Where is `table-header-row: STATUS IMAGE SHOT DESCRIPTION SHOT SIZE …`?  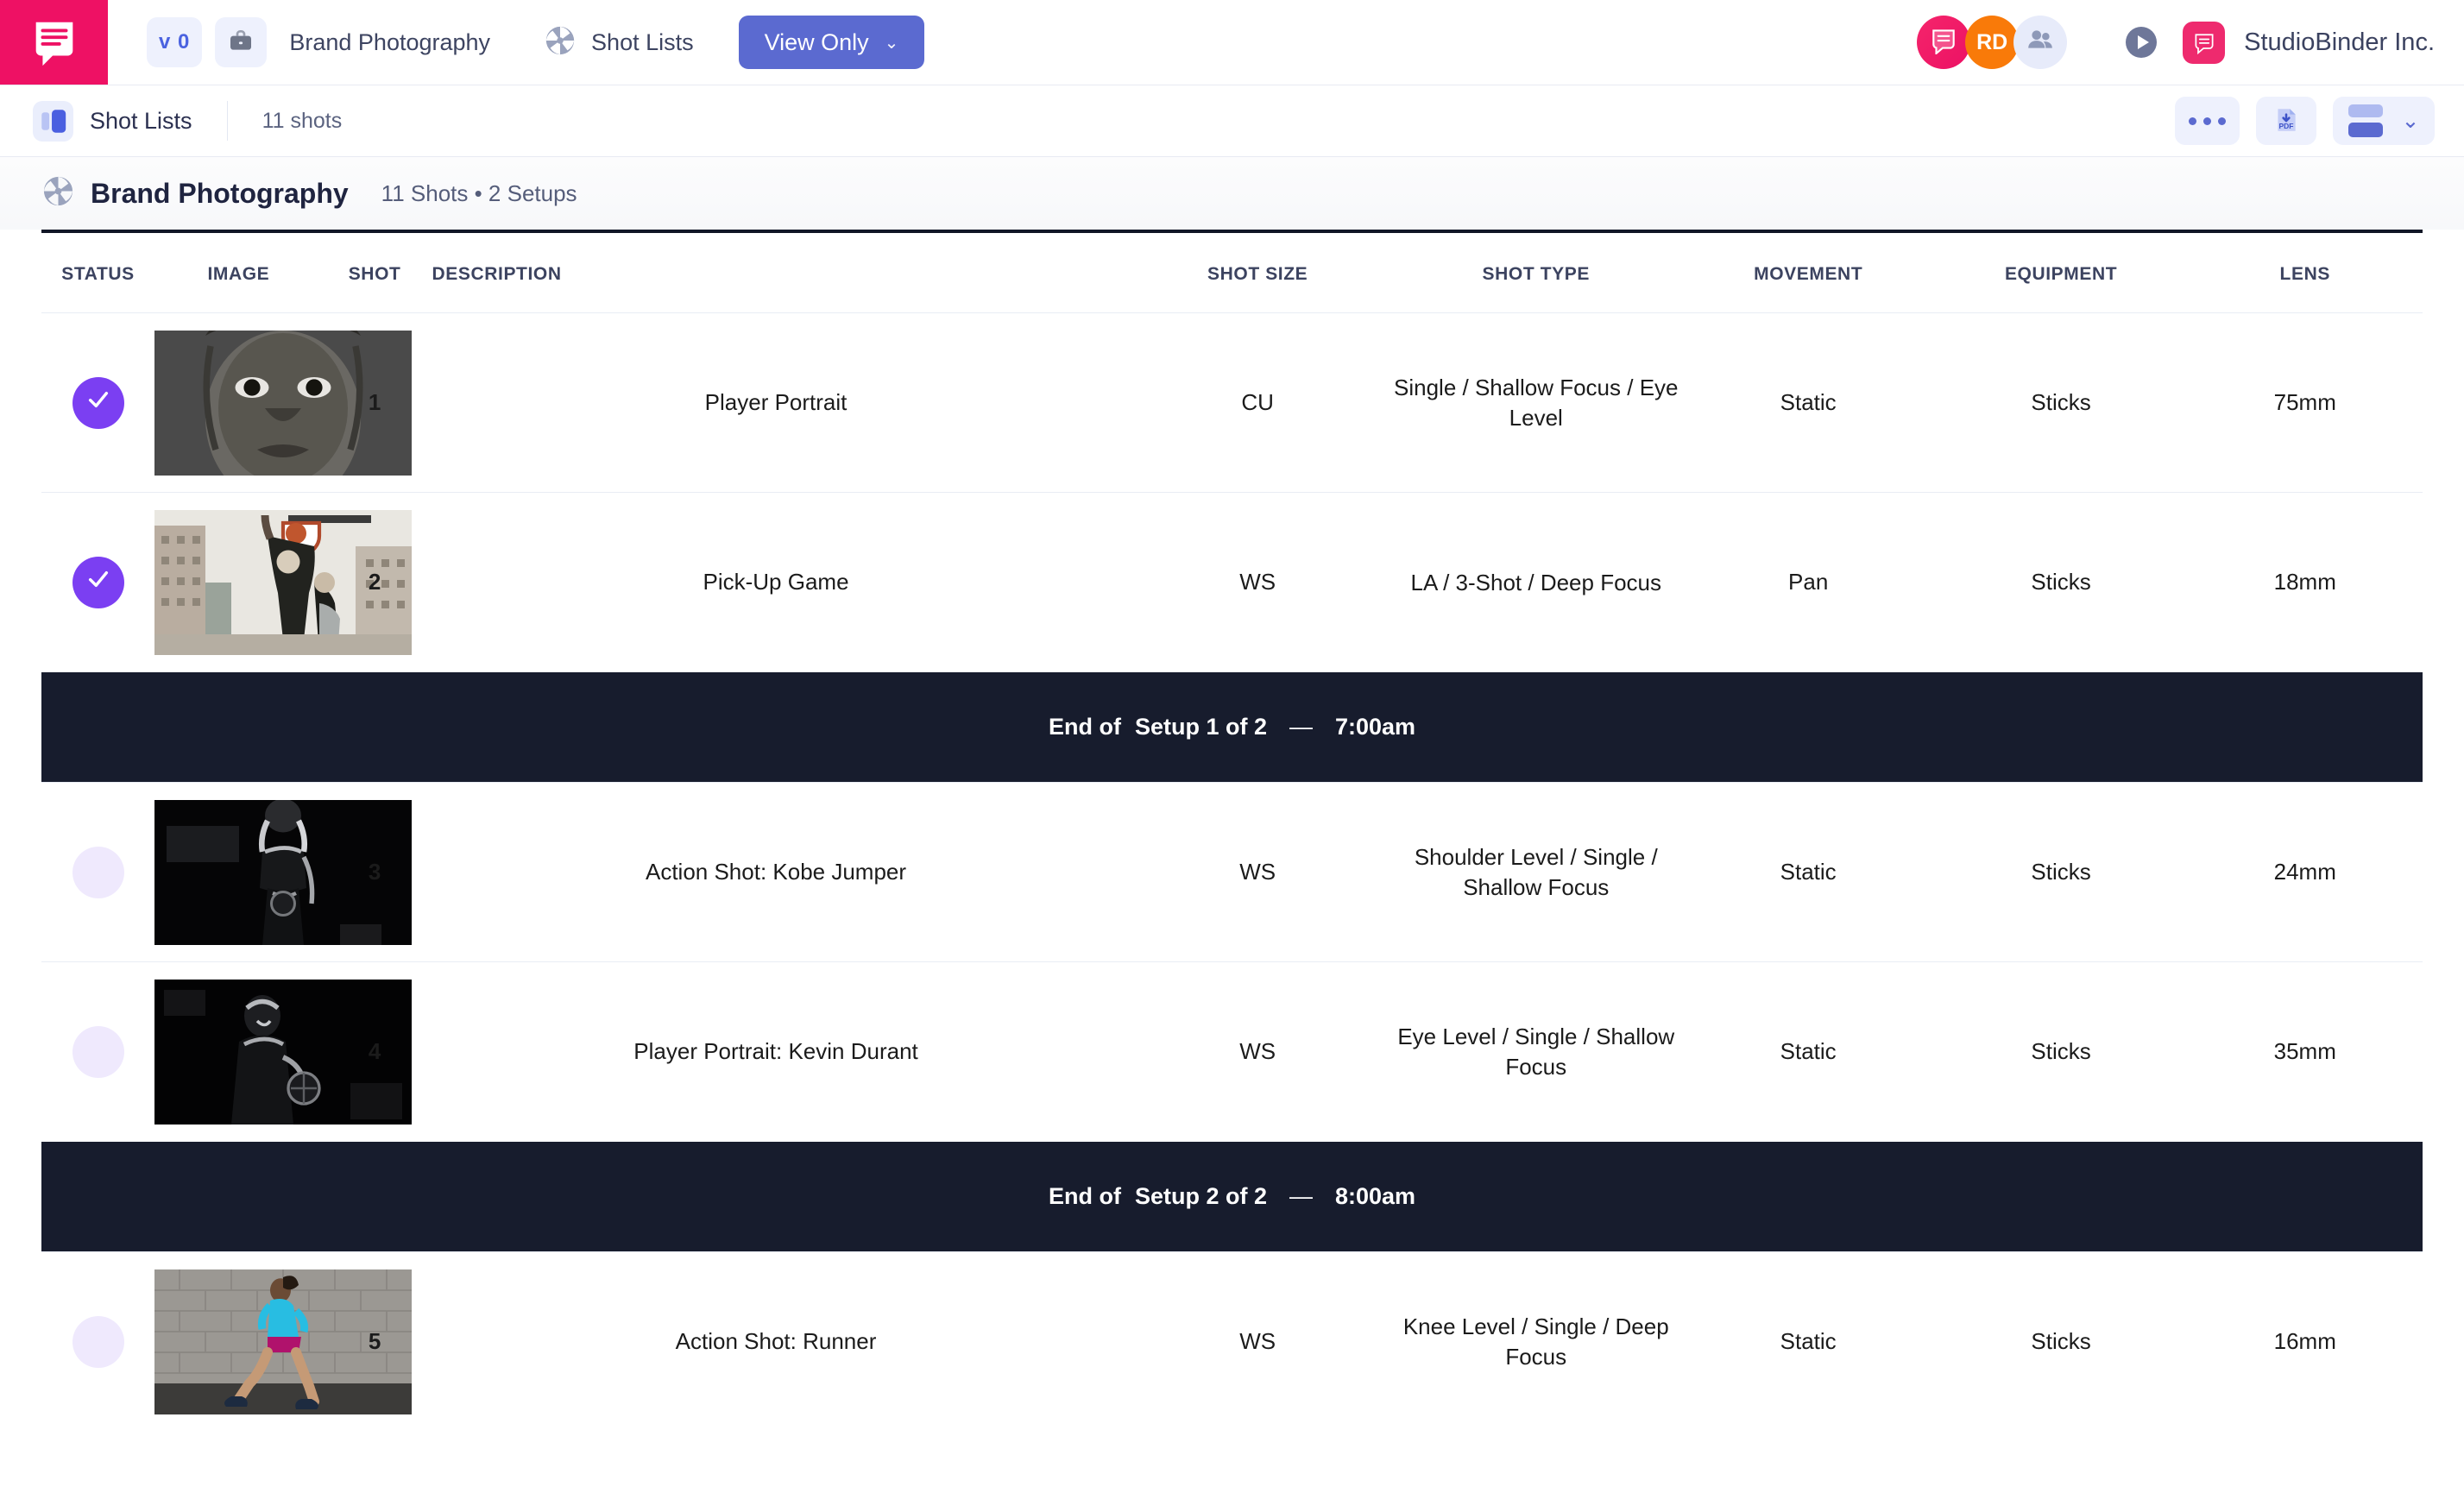
table-header-row: STATUS IMAGE SHOT DESCRIPTION SHOT SIZE … is located at coordinates (1232, 273).